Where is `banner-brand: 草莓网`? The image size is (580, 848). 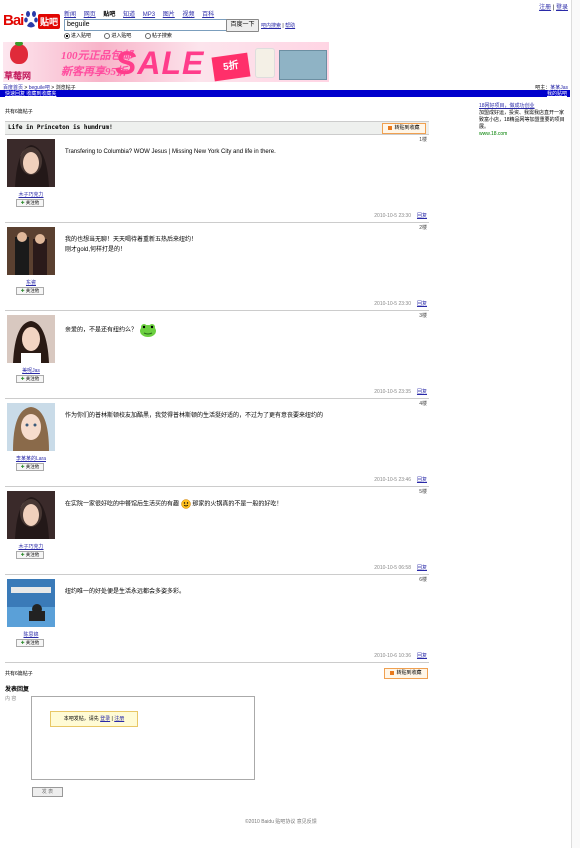
banner-brand: 草莓网 is located at coordinates (18, 76).